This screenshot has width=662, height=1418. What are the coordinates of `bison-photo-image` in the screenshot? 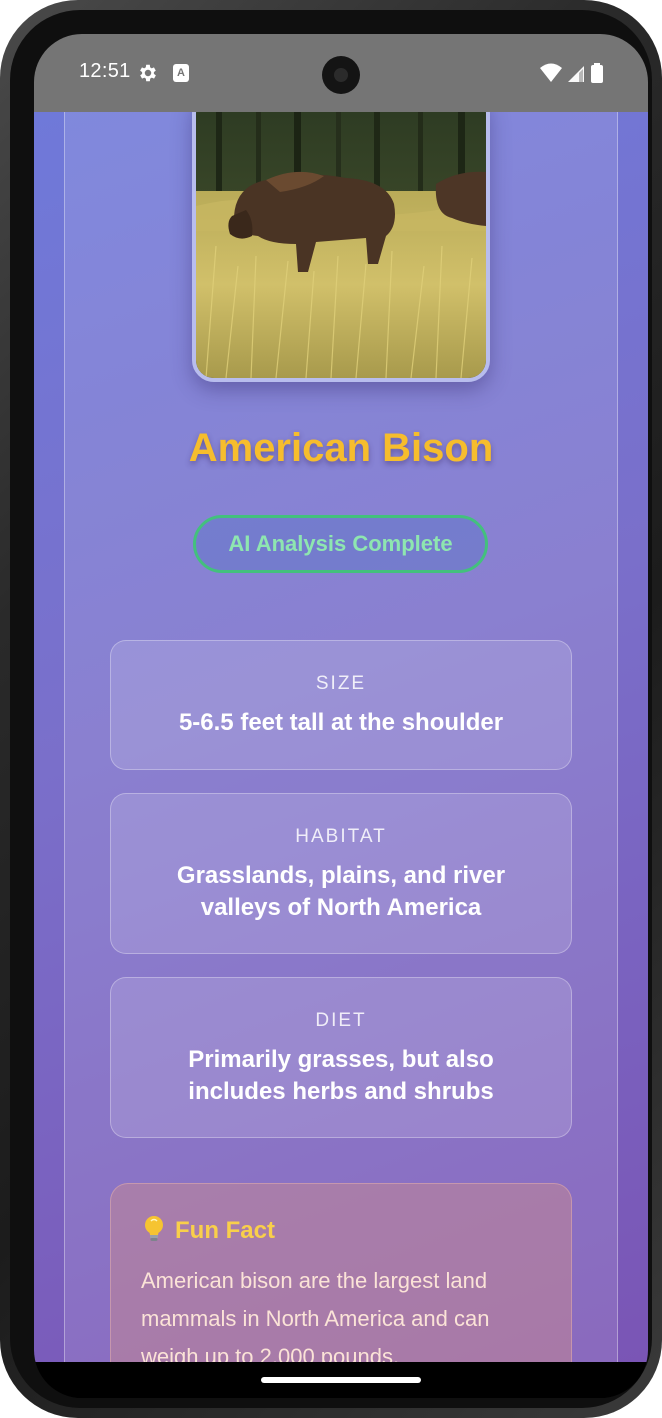 It's located at (341, 245).